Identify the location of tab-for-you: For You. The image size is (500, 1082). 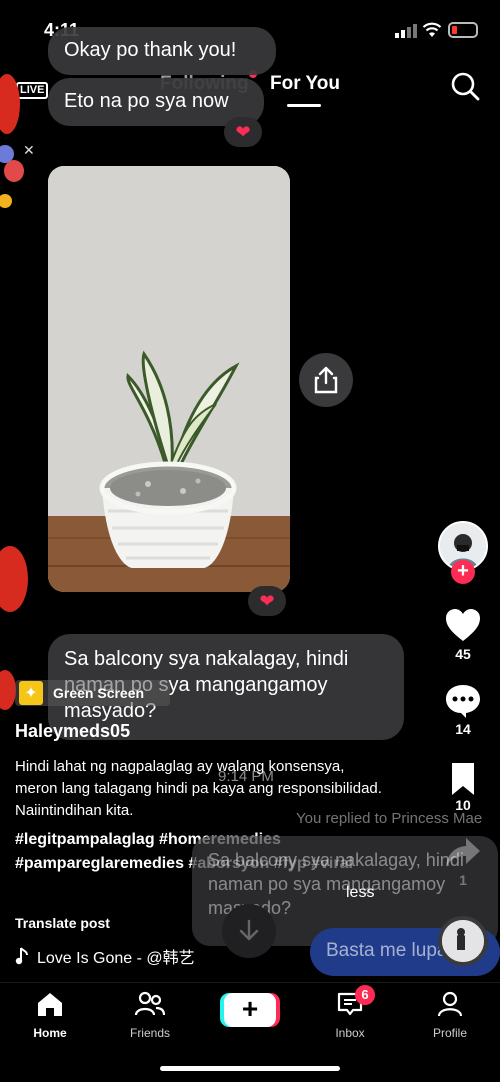
(305, 84).